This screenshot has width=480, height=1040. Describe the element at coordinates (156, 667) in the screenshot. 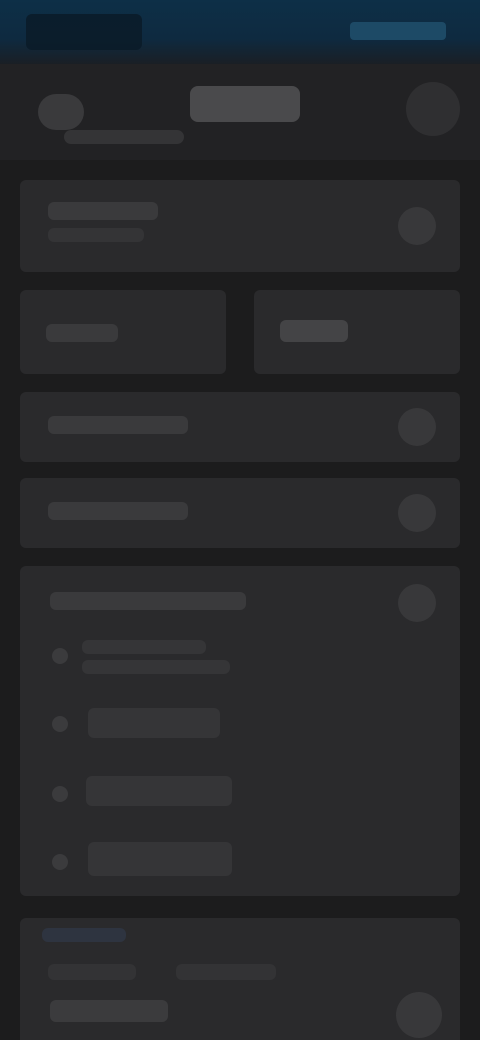

I see `list-item-sublabel` at that location.